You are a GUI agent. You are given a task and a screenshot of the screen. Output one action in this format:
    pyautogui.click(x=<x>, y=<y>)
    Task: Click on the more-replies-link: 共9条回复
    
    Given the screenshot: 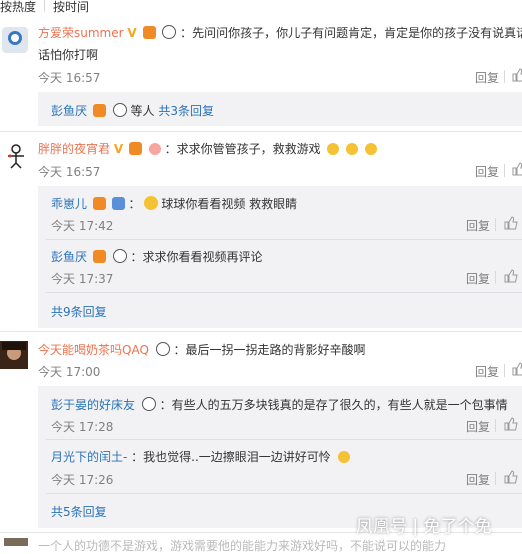 What is the action you would take?
    pyautogui.click(x=79, y=311)
    